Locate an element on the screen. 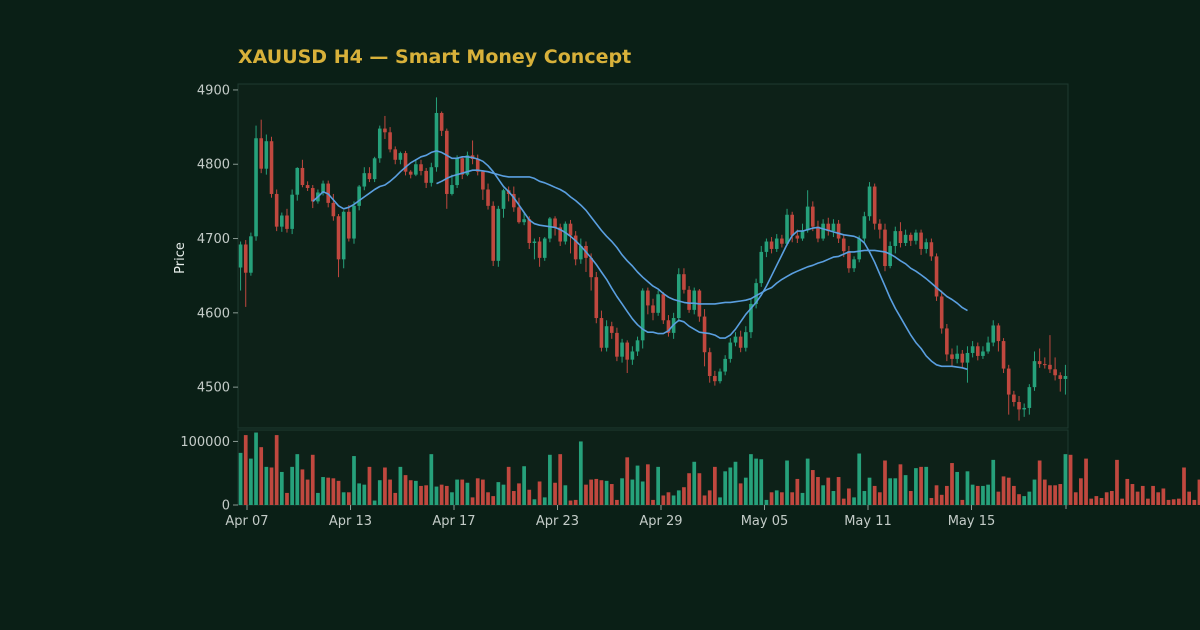  date-tick-label: May 11 is located at coordinates (868, 521).